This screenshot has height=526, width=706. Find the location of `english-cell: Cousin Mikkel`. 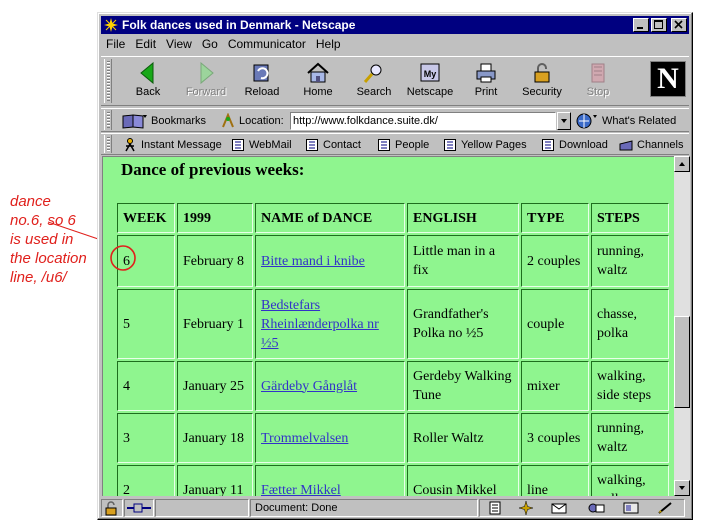

english-cell: Cousin Mikkel is located at coordinates (463, 480).